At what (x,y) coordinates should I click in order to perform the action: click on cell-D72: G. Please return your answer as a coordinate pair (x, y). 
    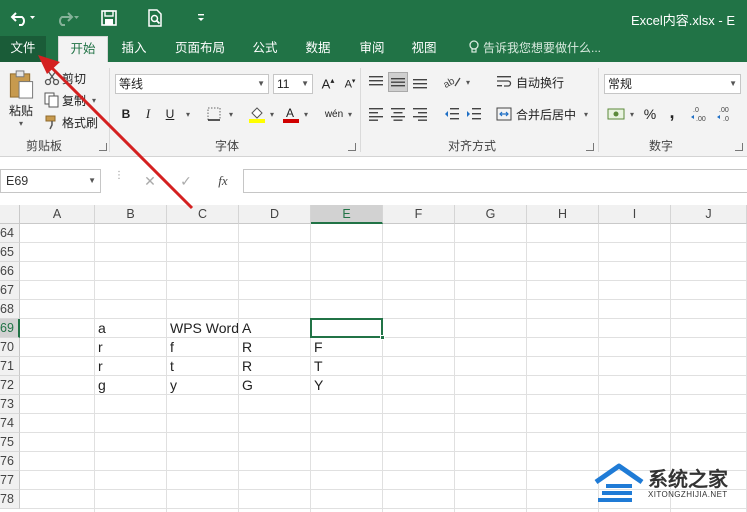
    Looking at the image, I should click on (274, 385).